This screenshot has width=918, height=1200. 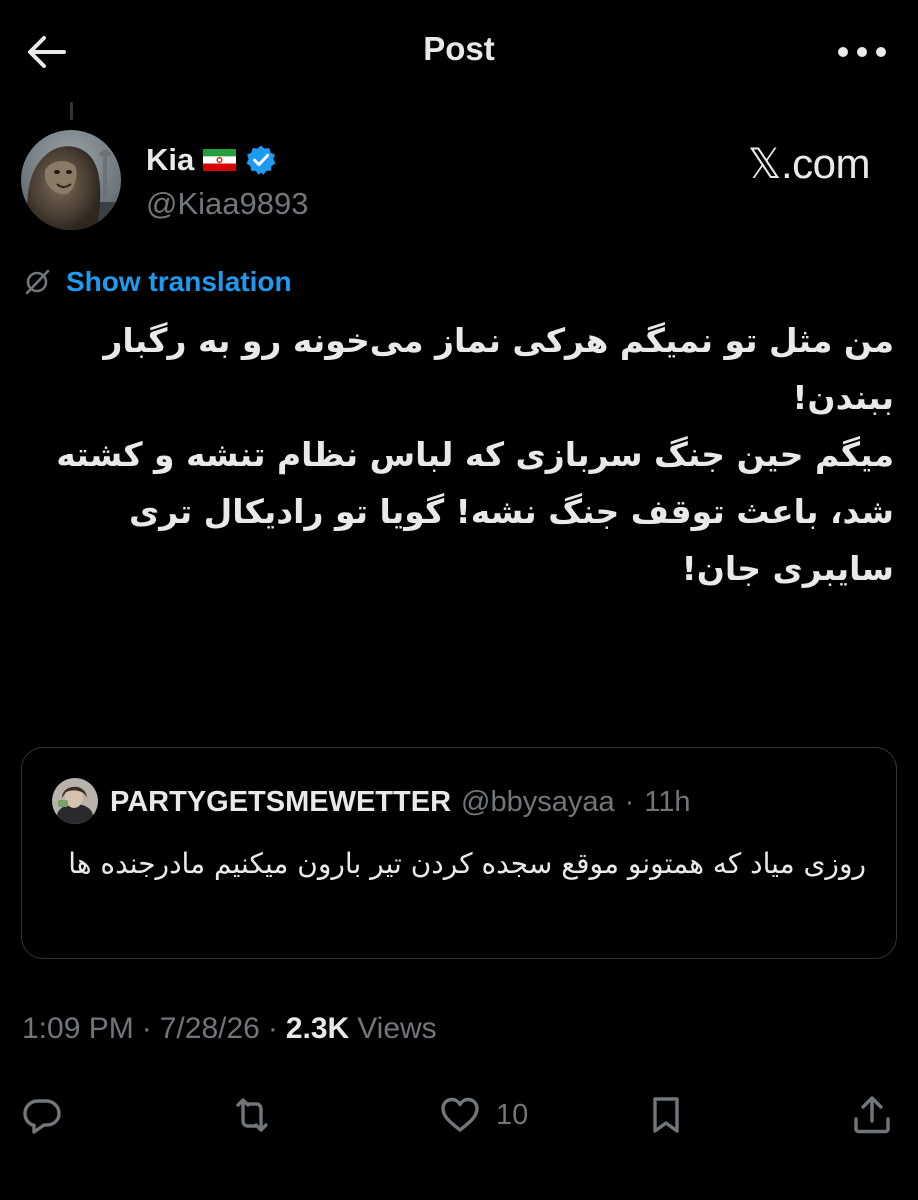 I want to click on post-date: 7/28/26, so click(x=209, y=1028).